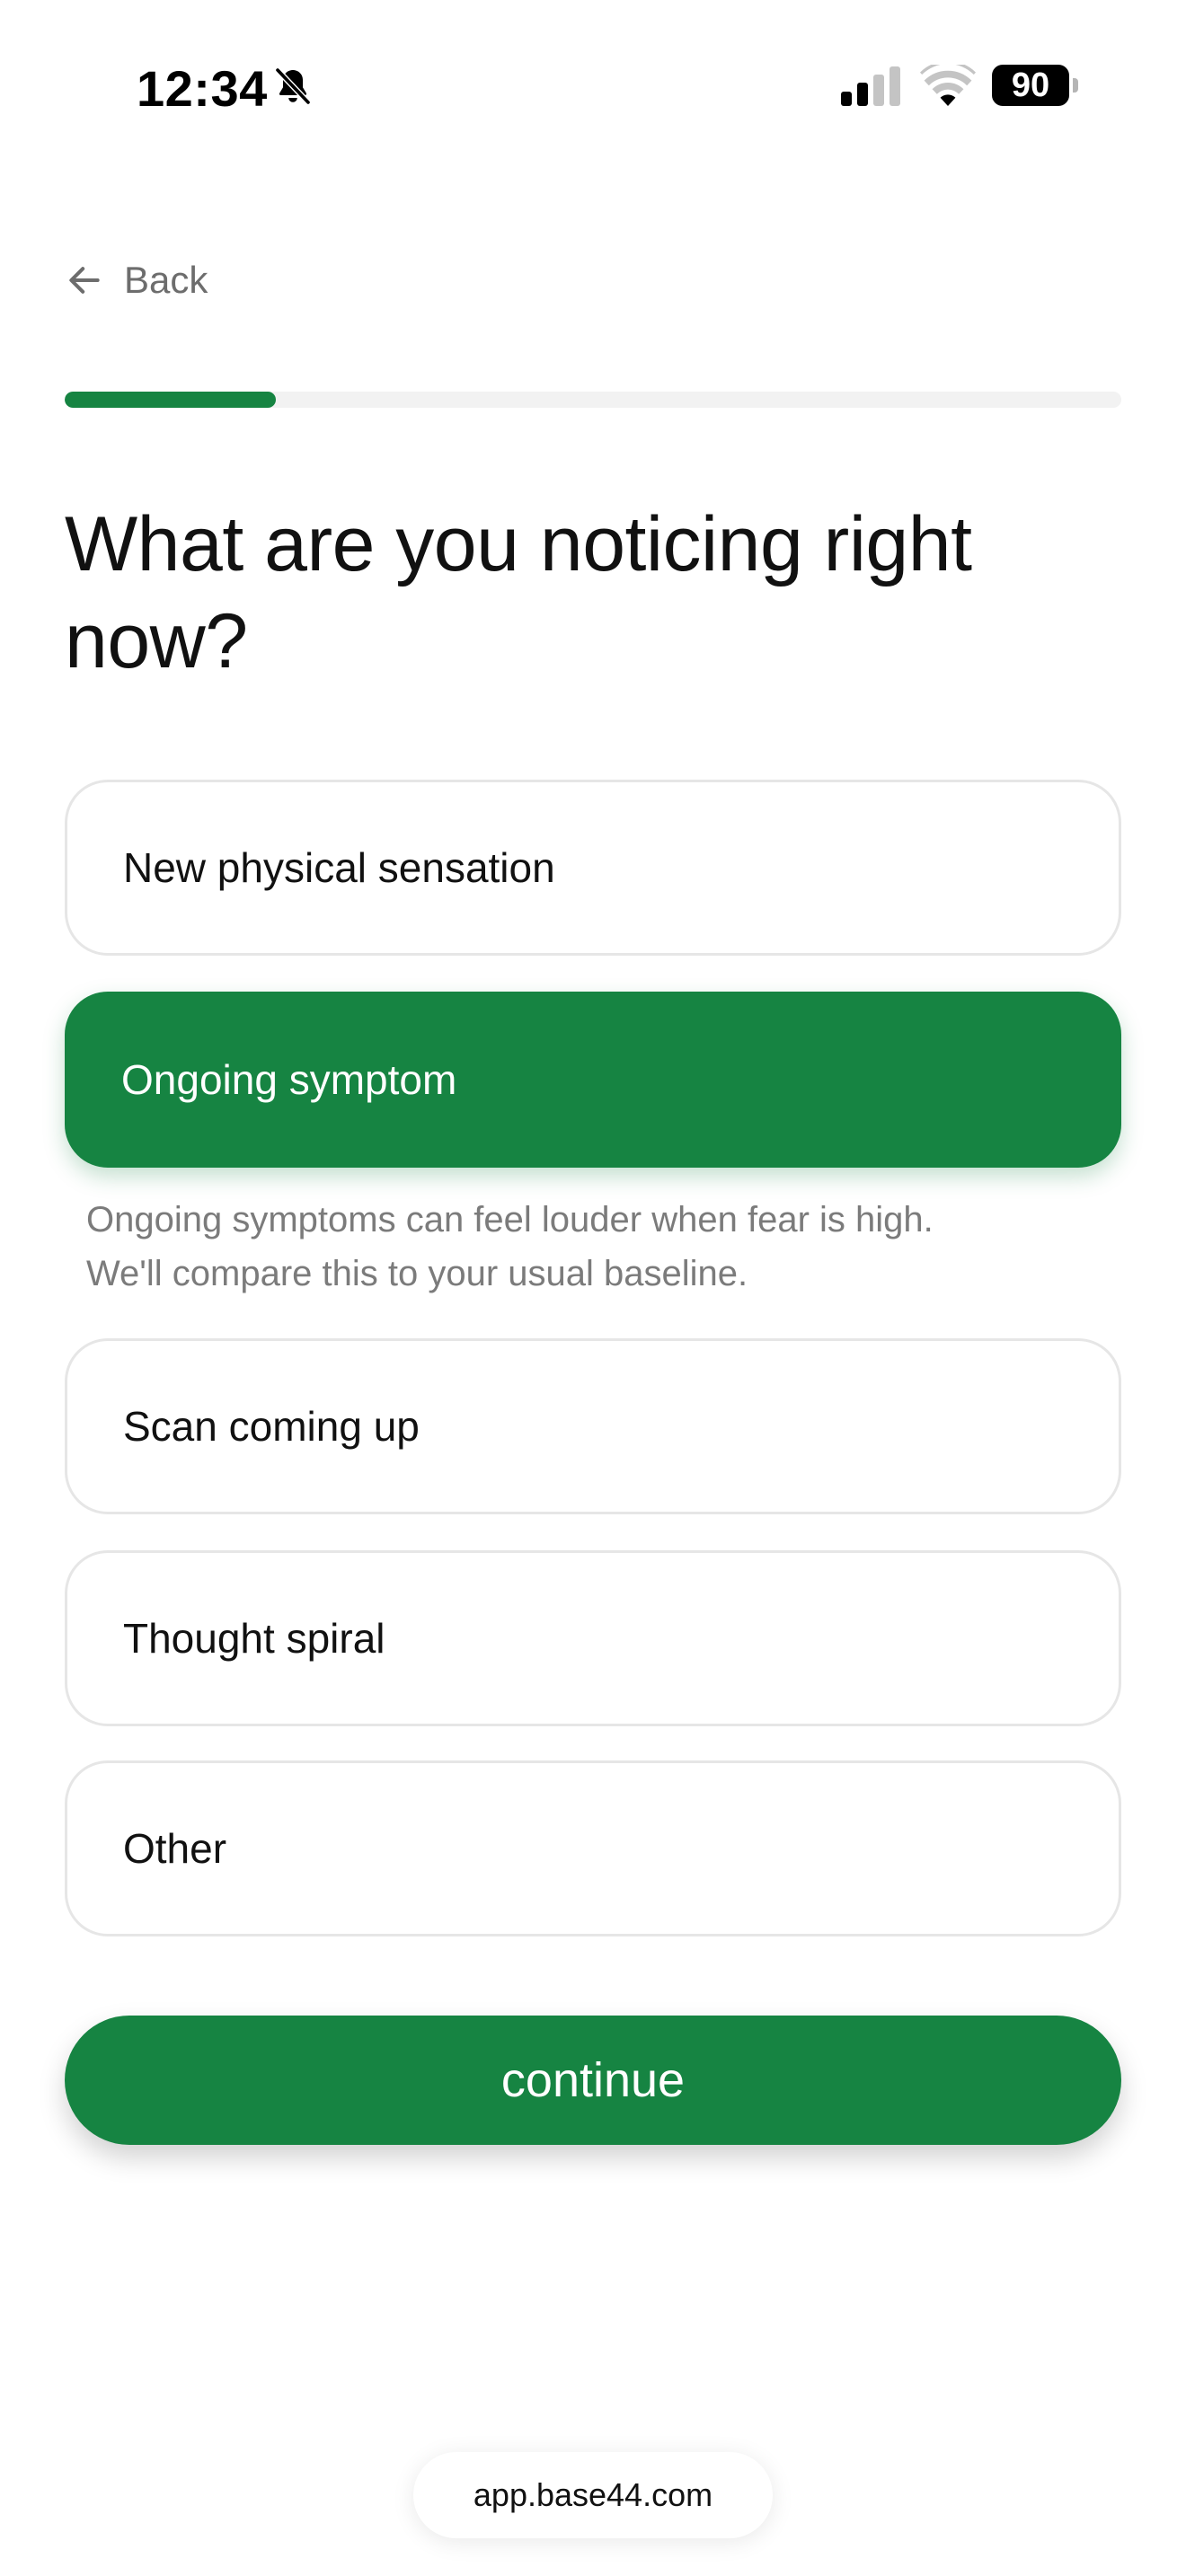 The height and width of the screenshot is (2576, 1186). I want to click on wifi-icon, so click(948, 85).